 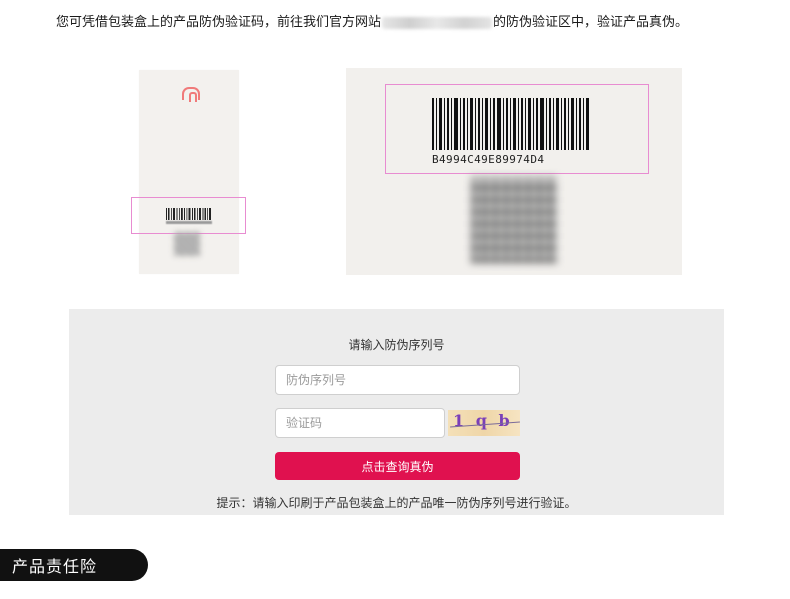 I want to click on captcha-image: 1 q b s, so click(x=484, y=423).